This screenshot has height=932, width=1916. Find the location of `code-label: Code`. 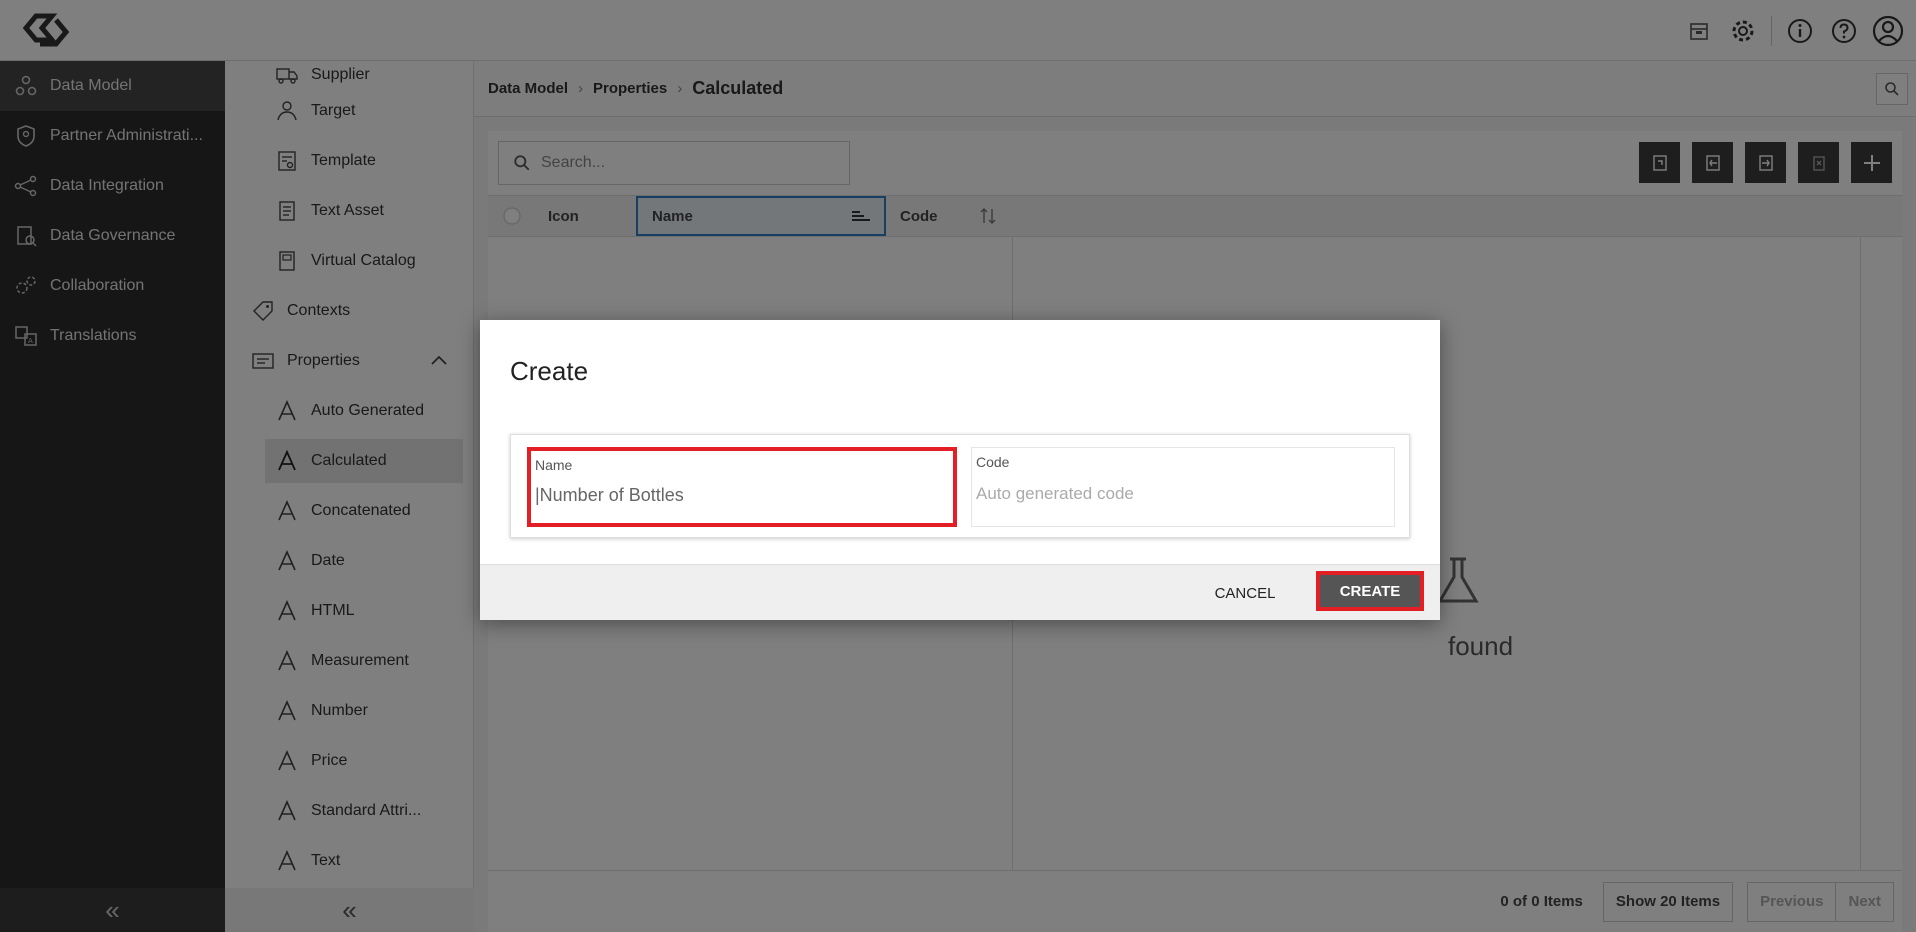

code-label: Code is located at coordinates (993, 462).